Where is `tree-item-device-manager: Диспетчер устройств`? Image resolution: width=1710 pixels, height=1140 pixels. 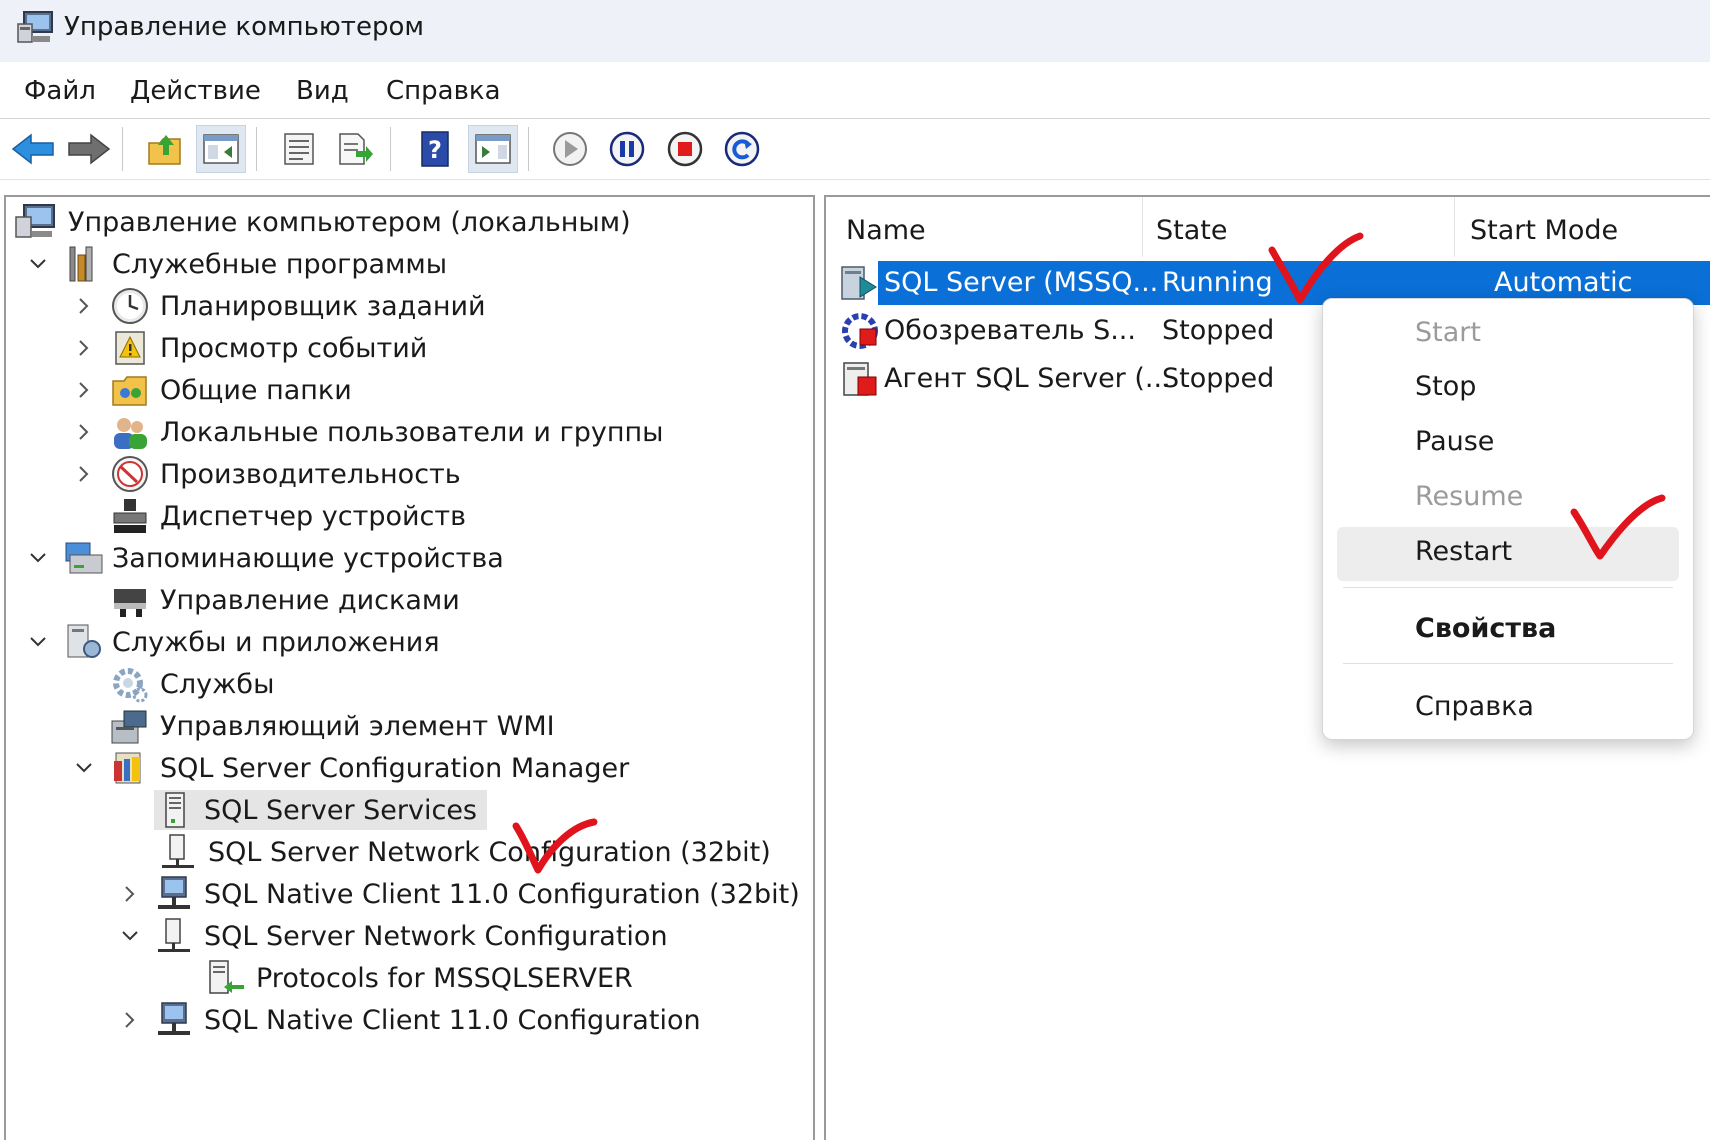 tree-item-device-manager: Диспетчер устройств is located at coordinates (410, 516).